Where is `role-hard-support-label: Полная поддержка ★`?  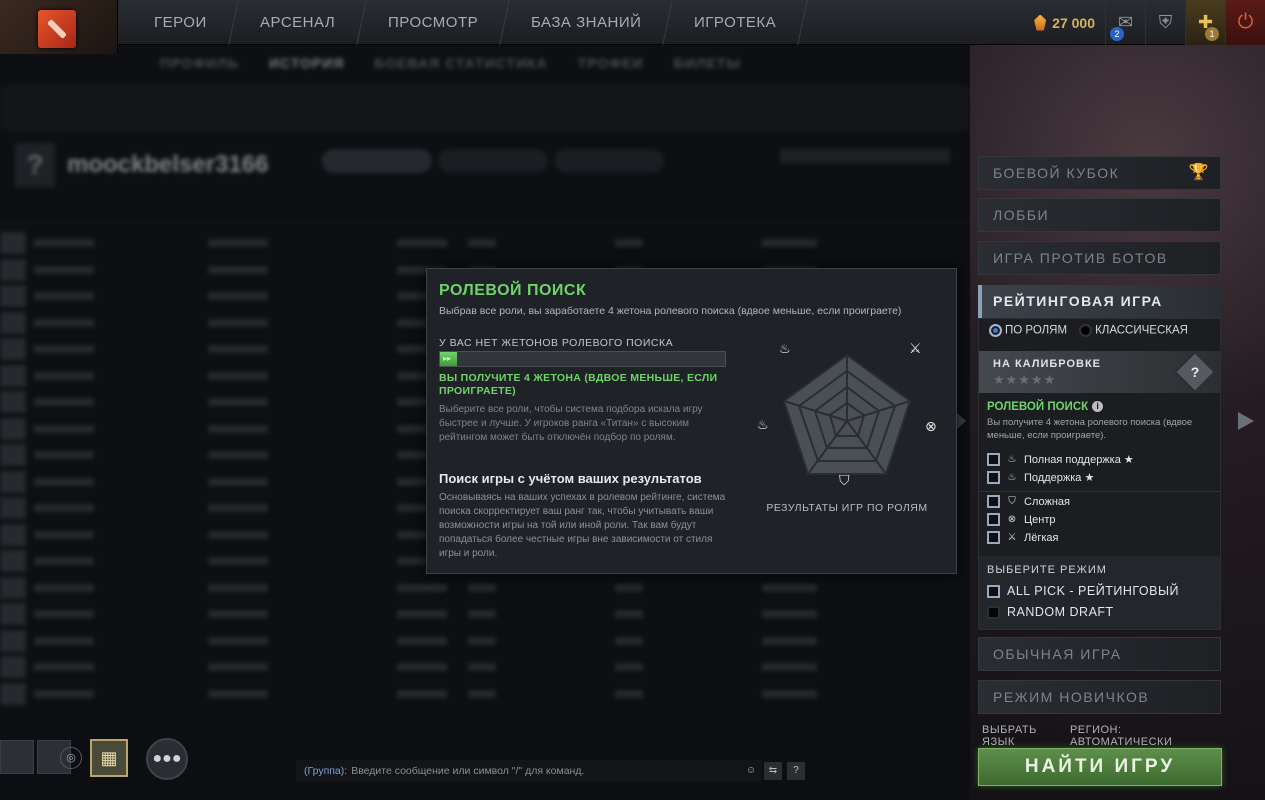
role-hard-support-label: Полная поддержка ★ is located at coordinates (1079, 460).